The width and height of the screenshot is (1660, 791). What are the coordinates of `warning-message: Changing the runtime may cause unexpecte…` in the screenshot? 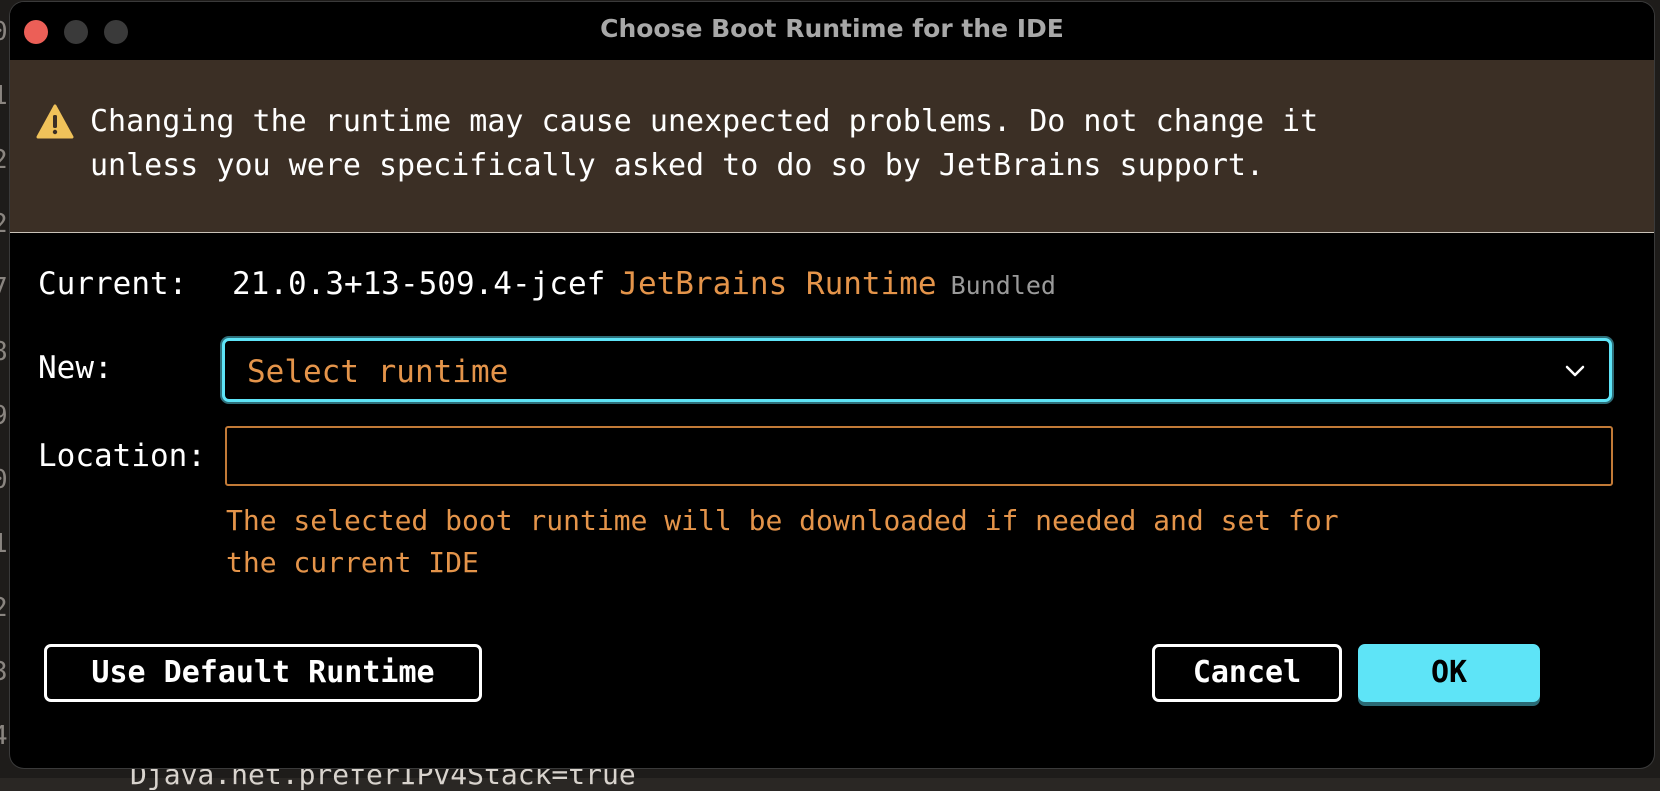 It's located at (790, 144).